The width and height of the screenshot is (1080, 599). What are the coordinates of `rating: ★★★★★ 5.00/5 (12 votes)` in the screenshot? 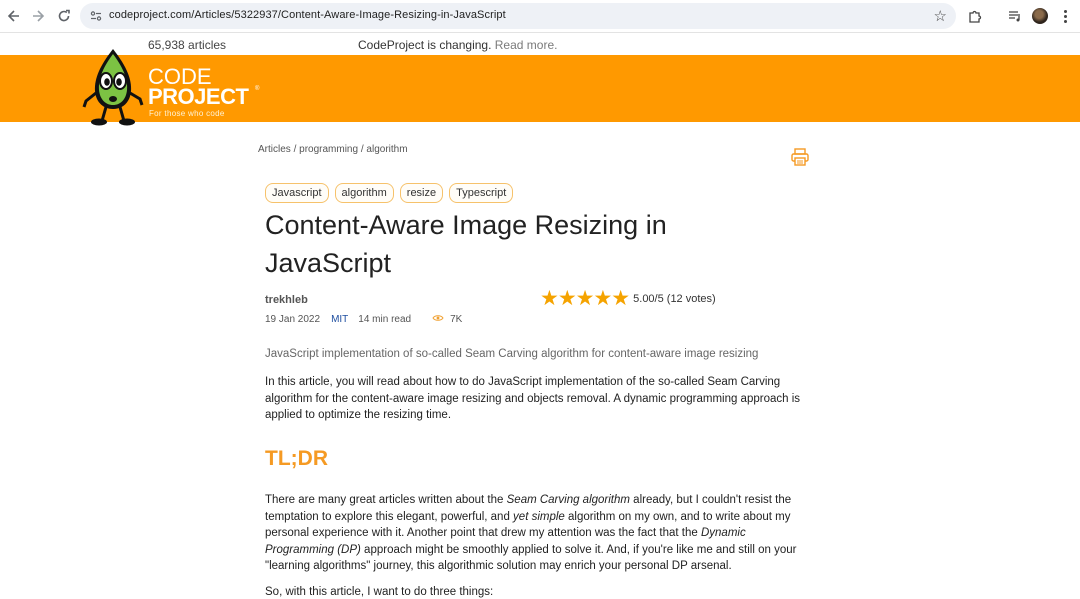 It's located at (628, 299).